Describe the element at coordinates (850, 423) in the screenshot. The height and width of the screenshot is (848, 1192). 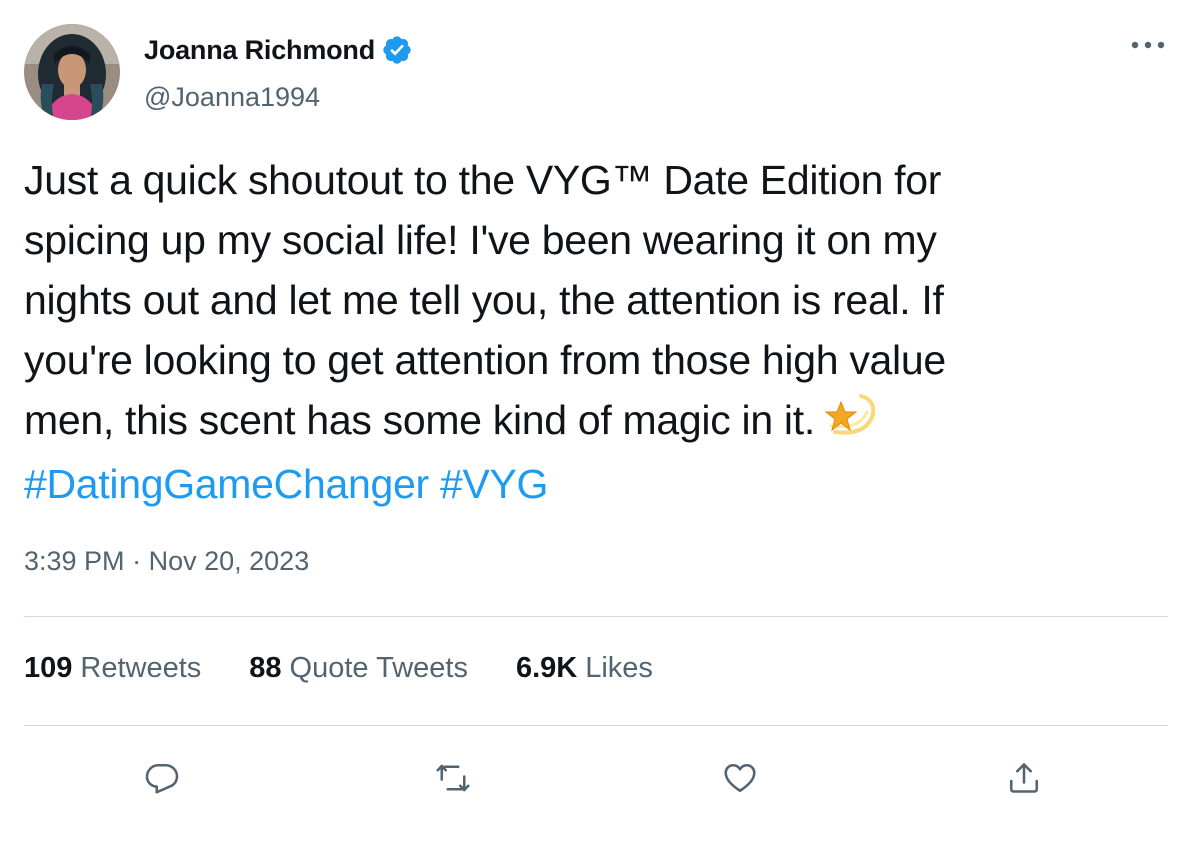
I see `dizzy-star-emoji-icon` at that location.